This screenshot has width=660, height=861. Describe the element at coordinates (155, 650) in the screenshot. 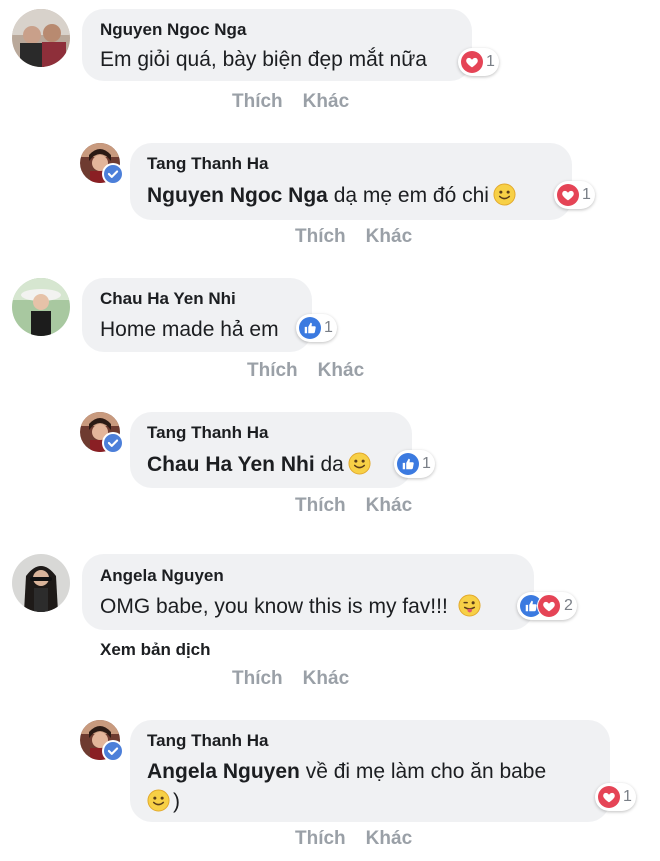

I see `see-translation-link: Xem bản dịch` at that location.